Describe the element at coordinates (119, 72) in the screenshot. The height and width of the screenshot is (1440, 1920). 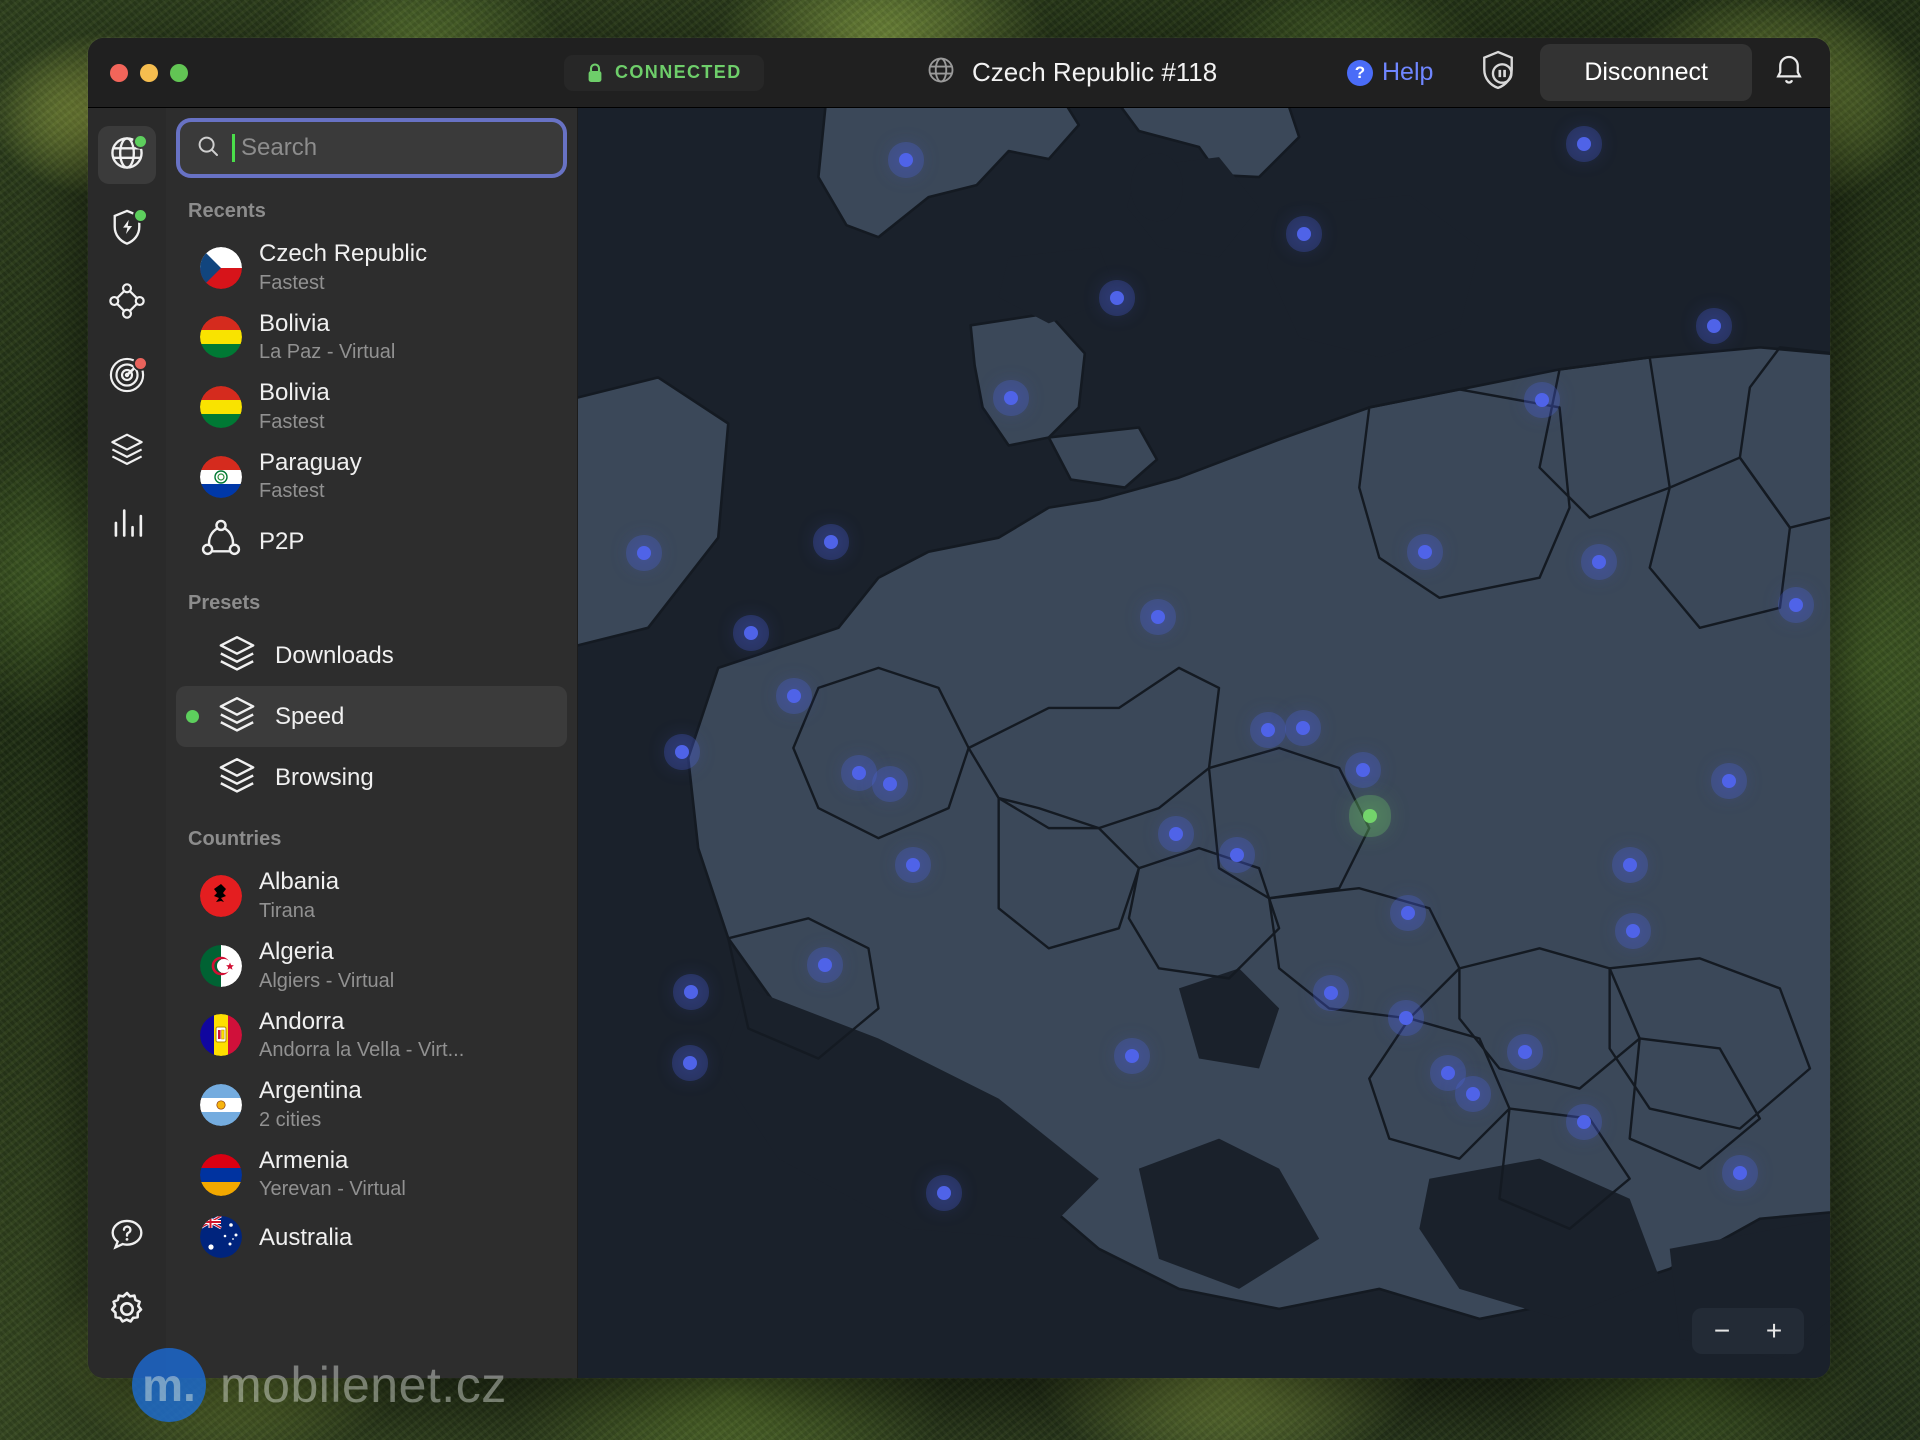
I see `close-button` at that location.